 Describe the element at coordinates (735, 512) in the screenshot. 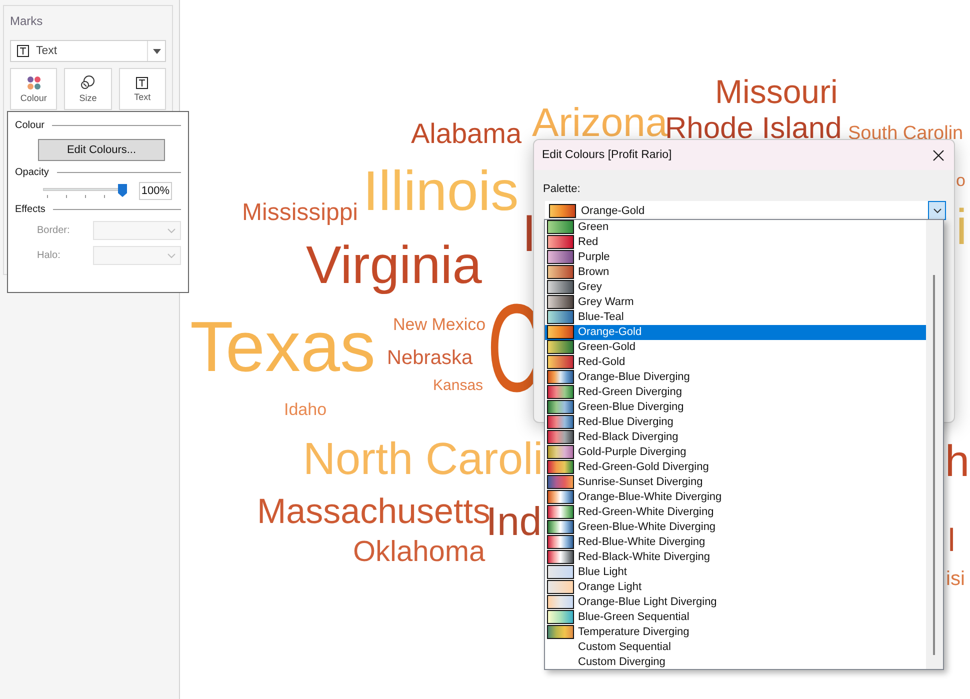

I see `palette-option: Red-Green-White Diverging` at that location.